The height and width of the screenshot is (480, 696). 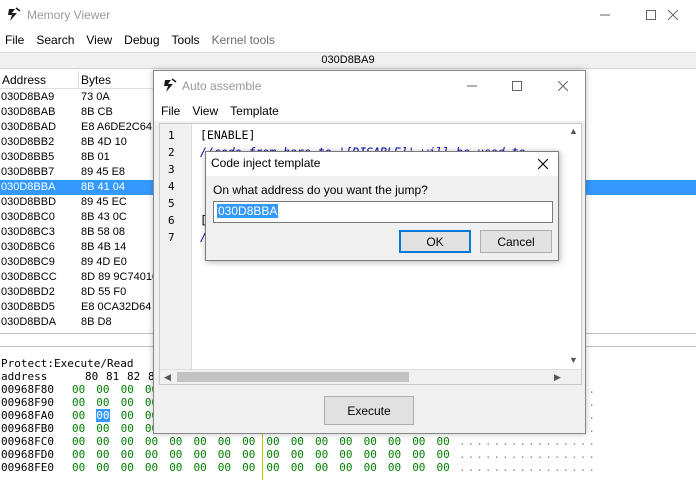 I want to click on menu-kernel-tools: Kernel tools, so click(x=243, y=40).